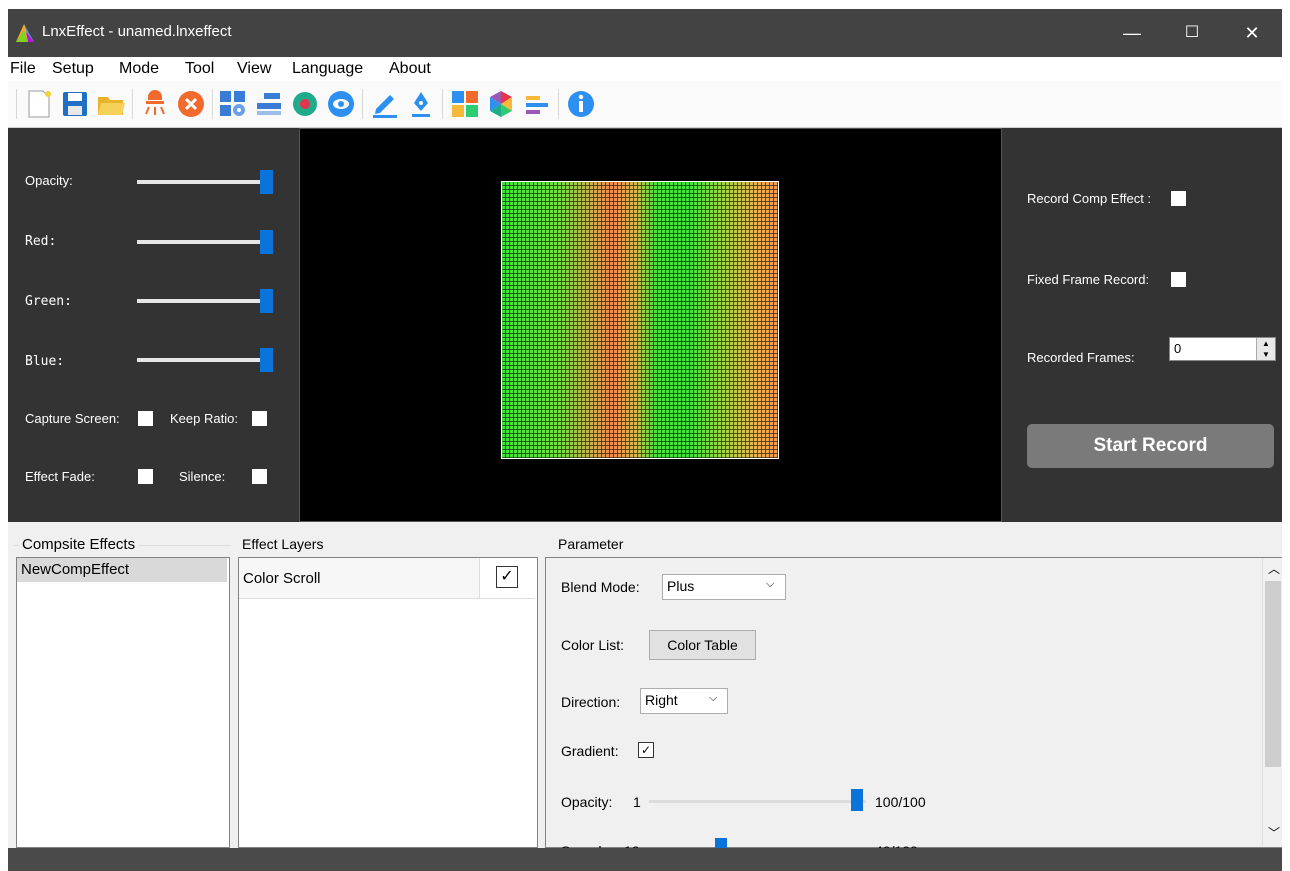 This screenshot has height=871, width=1290. What do you see at coordinates (645, 859) in the screenshot?
I see `status-bar` at bounding box center [645, 859].